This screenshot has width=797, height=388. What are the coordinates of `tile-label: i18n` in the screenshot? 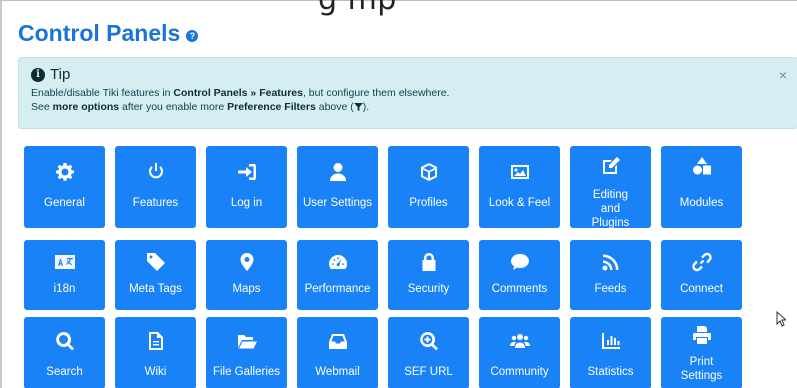 It's located at (64, 289).